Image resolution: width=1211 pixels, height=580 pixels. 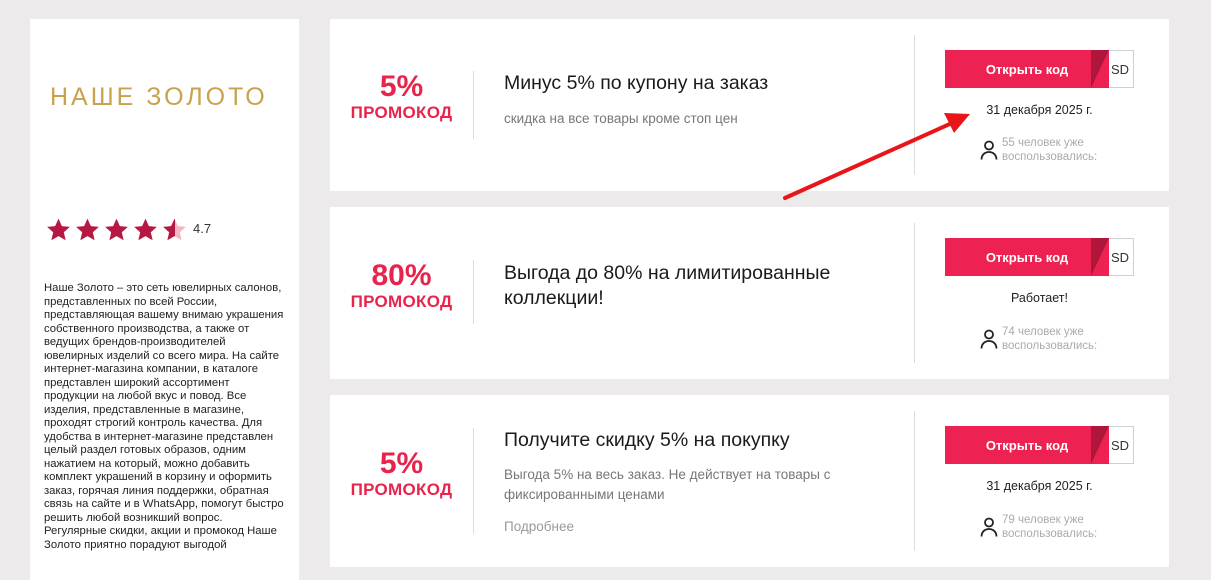 I want to click on usage-count-text: 55 человек уже воспользовались:, so click(x=1050, y=150).